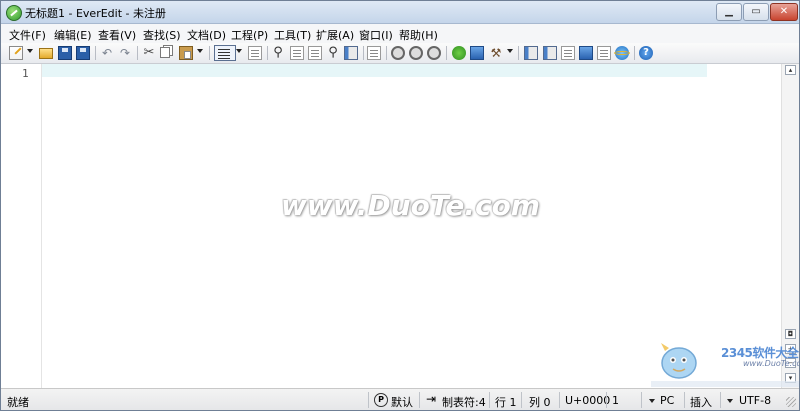 This screenshot has width=800, height=411. I want to click on minimize-icon: ▁, so click(729, 11).